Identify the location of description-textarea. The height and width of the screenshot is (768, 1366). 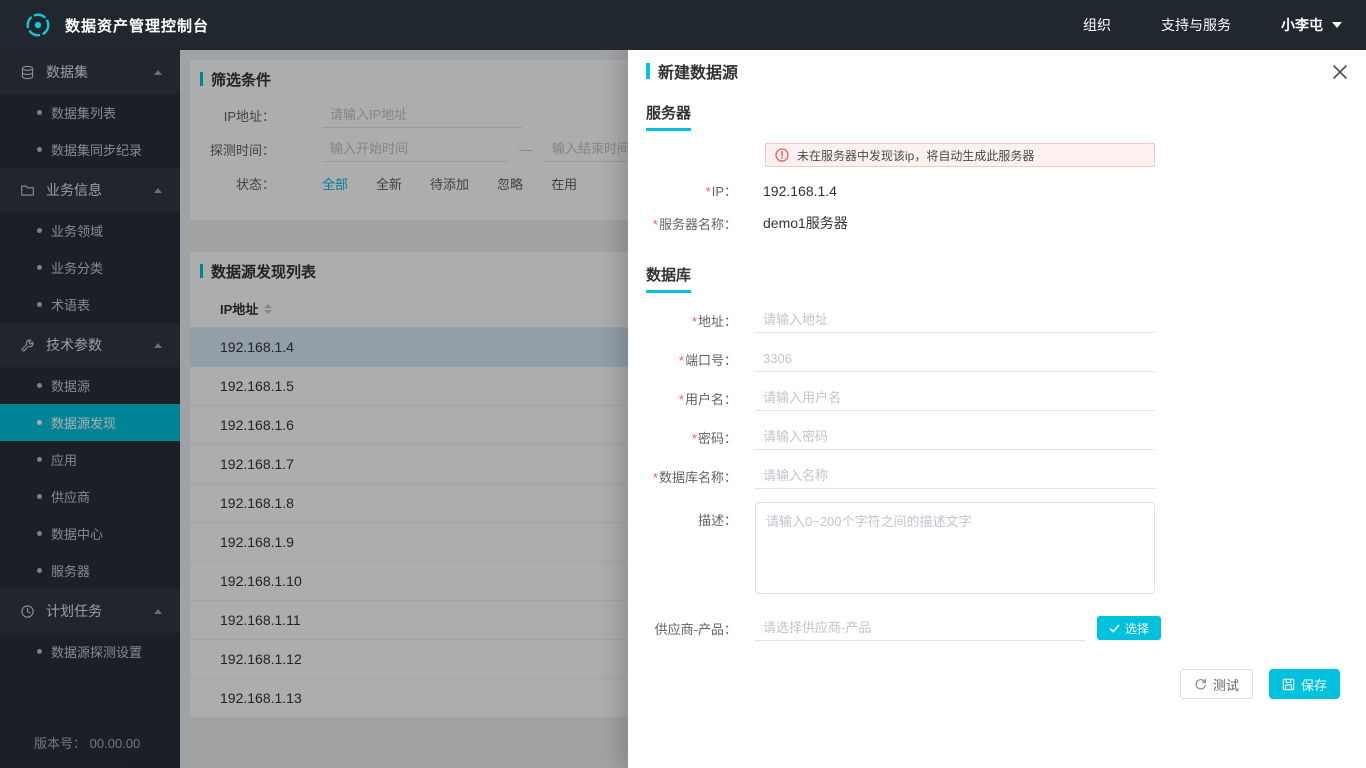
(955, 548).